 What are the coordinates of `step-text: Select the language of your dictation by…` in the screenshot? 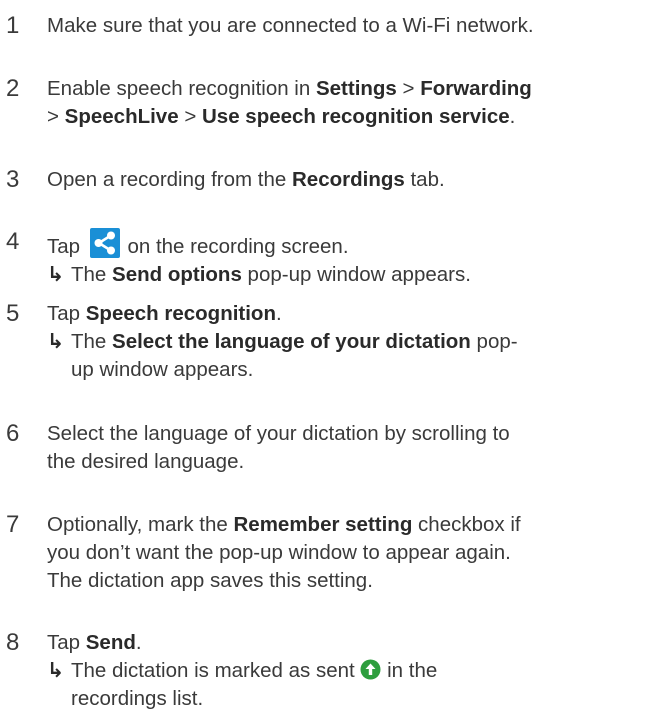 It's located at (278, 447).